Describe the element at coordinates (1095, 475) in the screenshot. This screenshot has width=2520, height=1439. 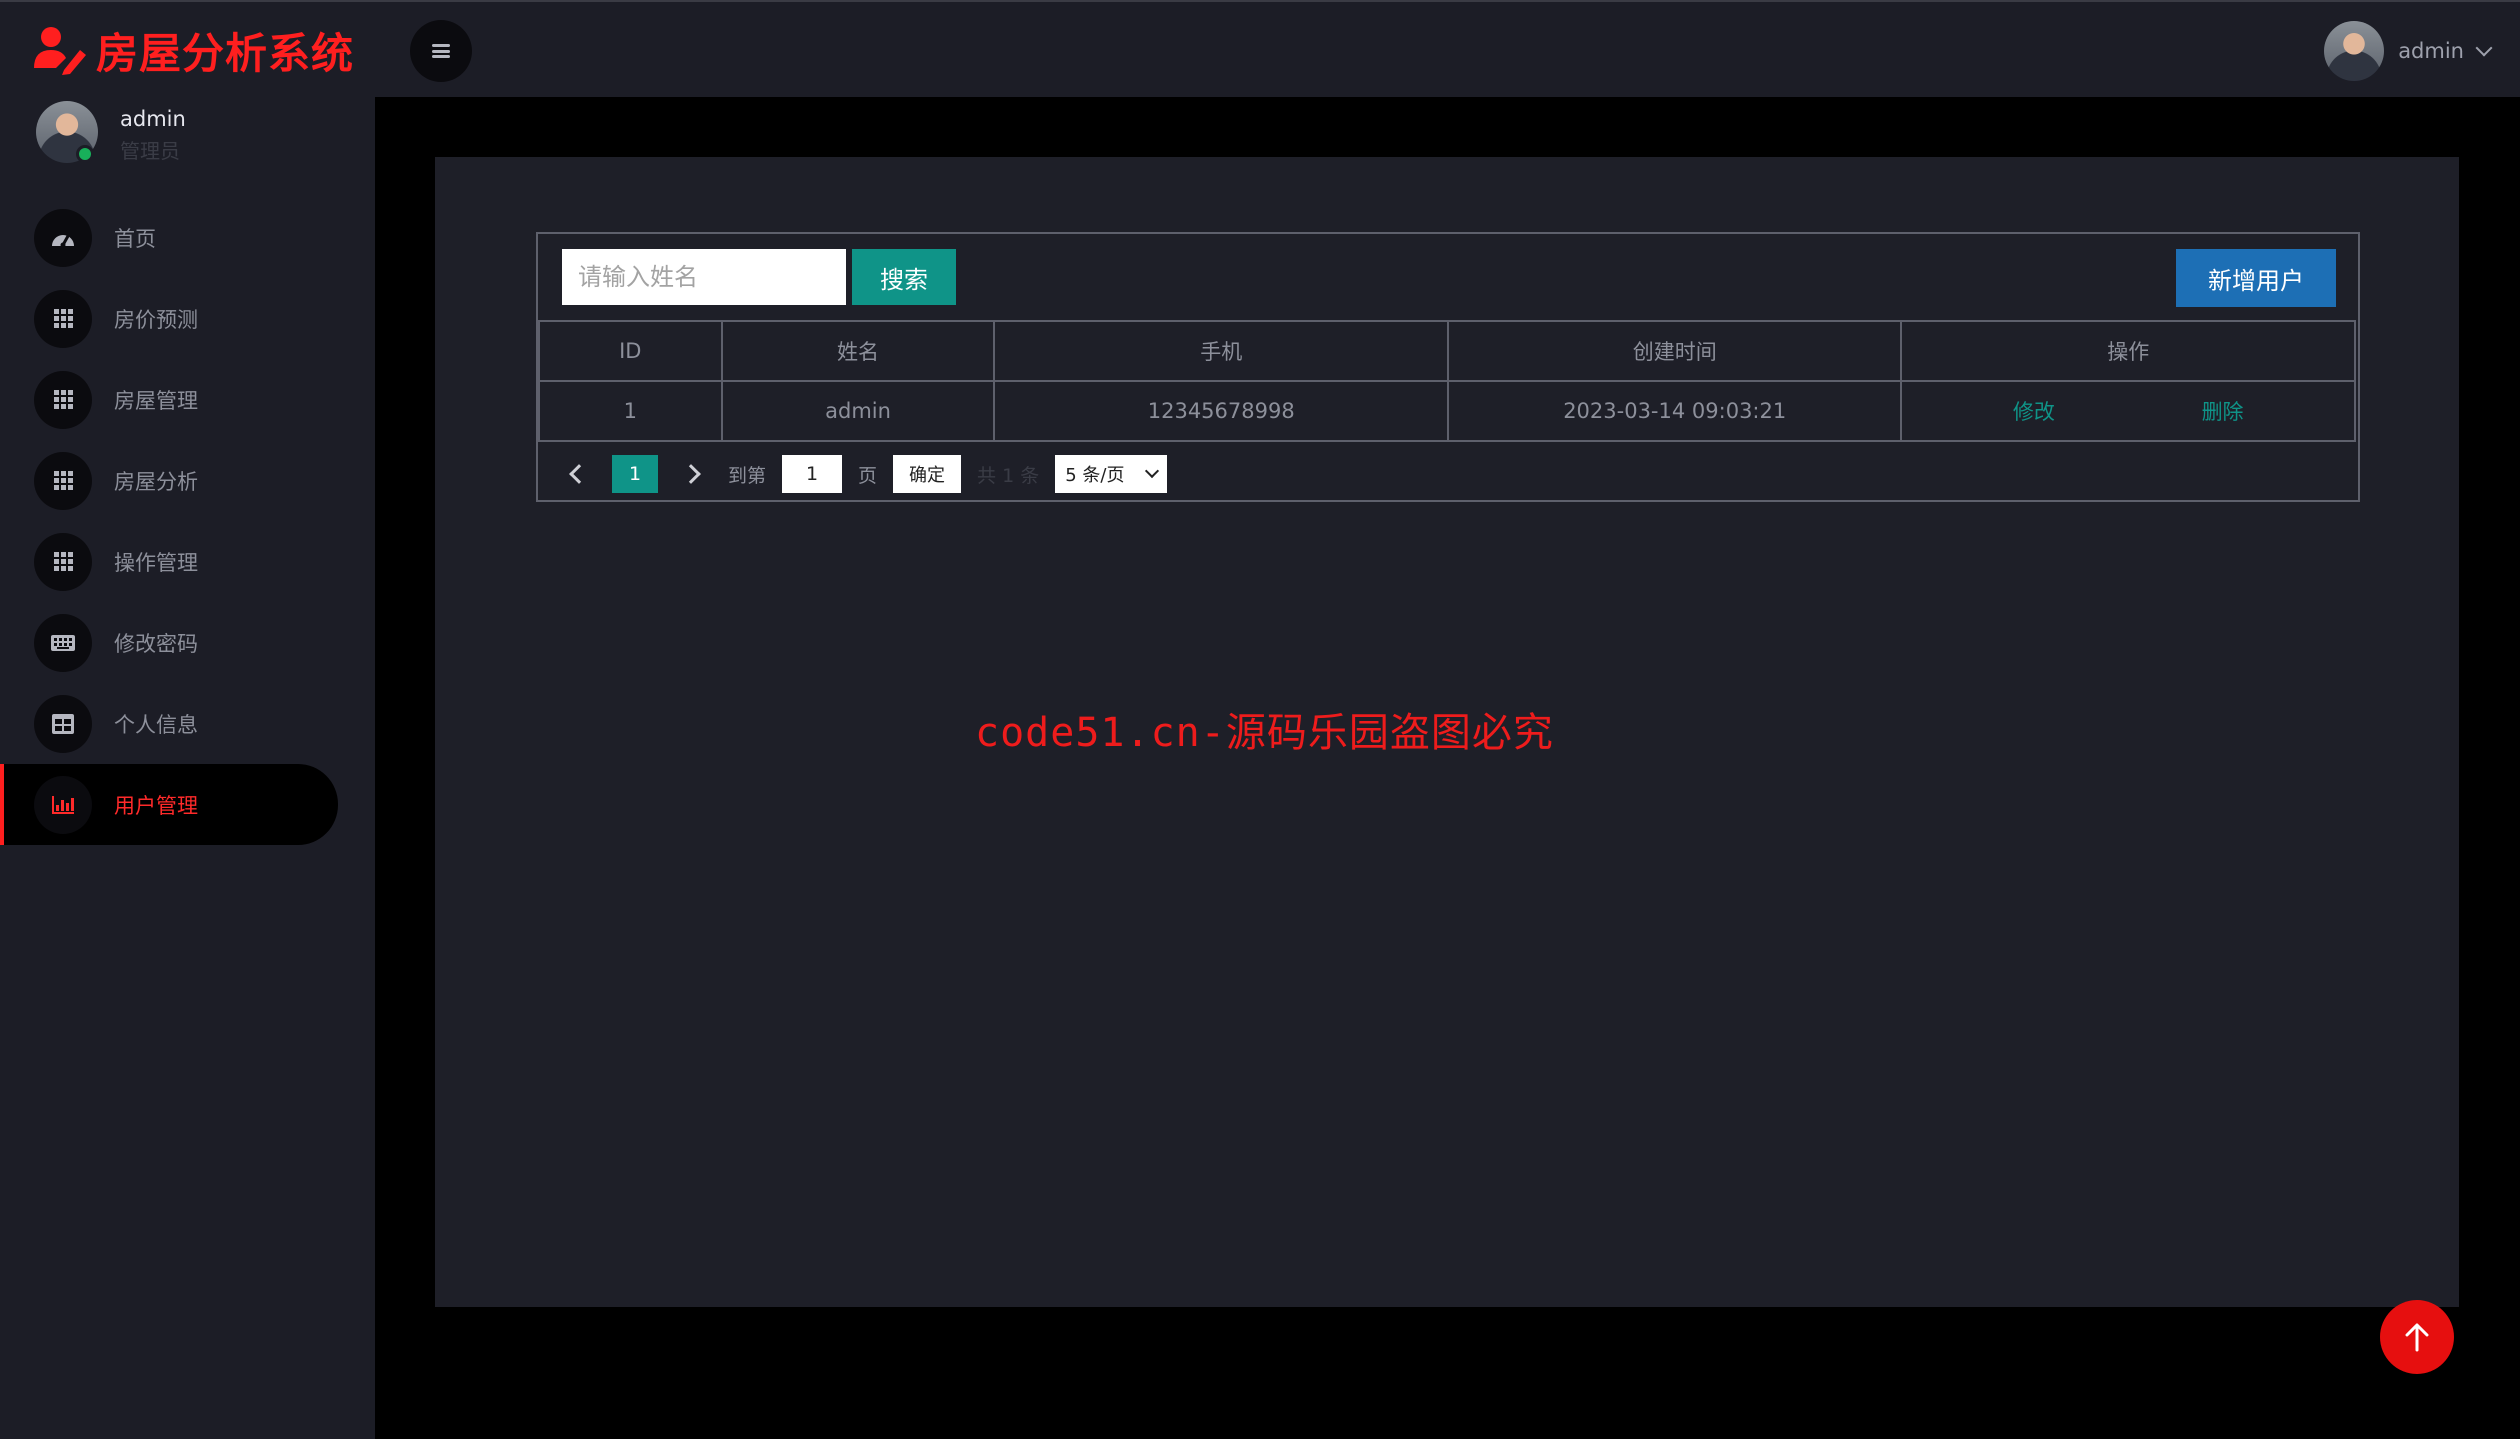
I see `page-size-value: 5 条/页` at that location.